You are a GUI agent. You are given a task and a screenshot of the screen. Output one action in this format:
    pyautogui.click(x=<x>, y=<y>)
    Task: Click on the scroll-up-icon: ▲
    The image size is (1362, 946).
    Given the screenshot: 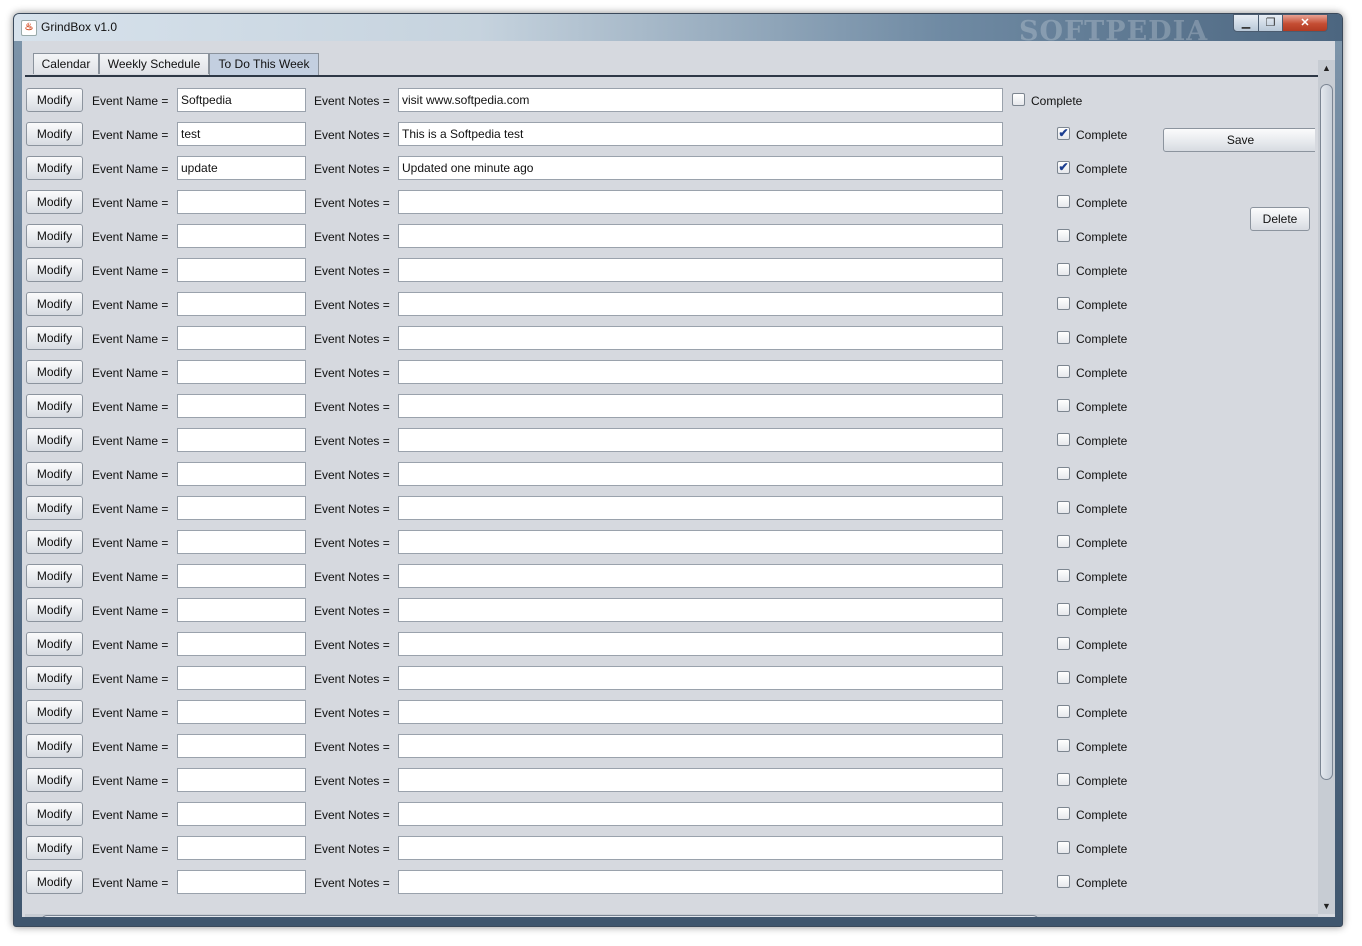 What is the action you would take?
    pyautogui.click(x=1326, y=68)
    